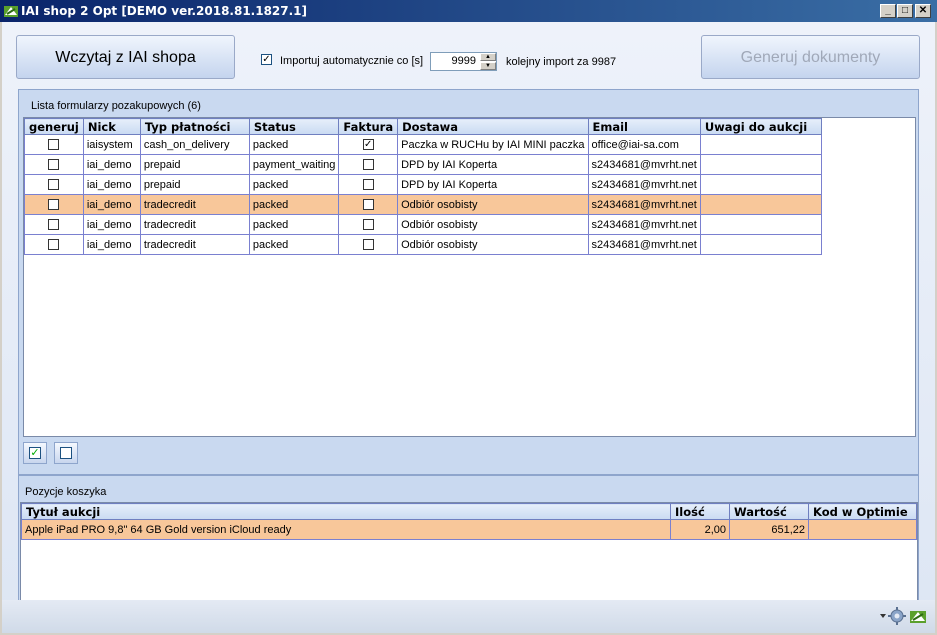 The height and width of the screenshot is (635, 937). Describe the element at coordinates (769, 529) in the screenshot. I see `value-cell: 651,22` at that location.